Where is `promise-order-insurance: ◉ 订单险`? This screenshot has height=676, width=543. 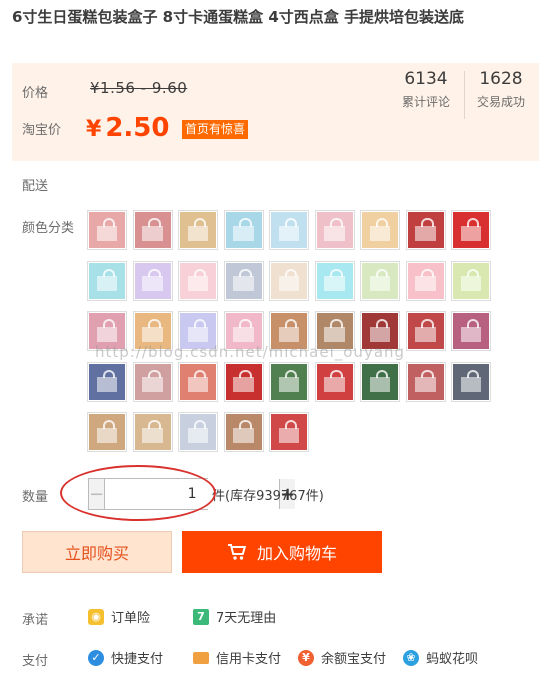
promise-order-insurance: ◉ 订单险 is located at coordinates (119, 616).